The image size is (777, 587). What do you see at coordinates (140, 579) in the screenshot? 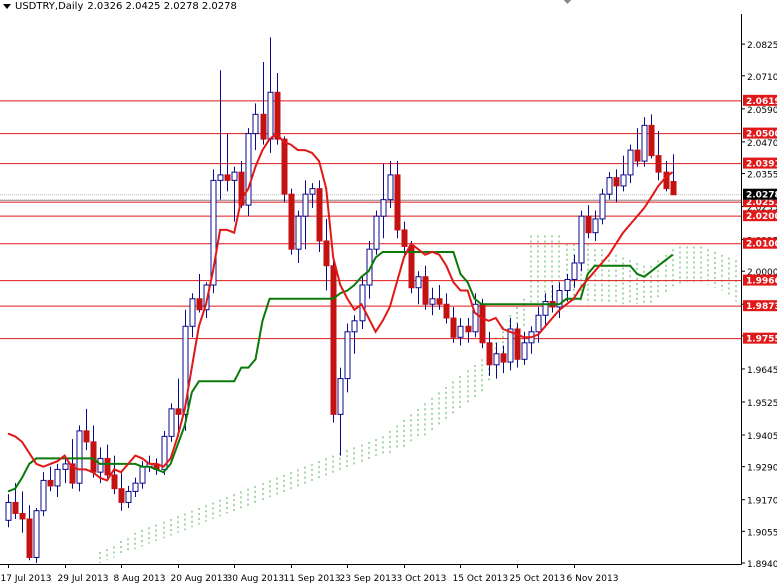
I see `x-tick-label: 8 Aug 2013` at bounding box center [140, 579].